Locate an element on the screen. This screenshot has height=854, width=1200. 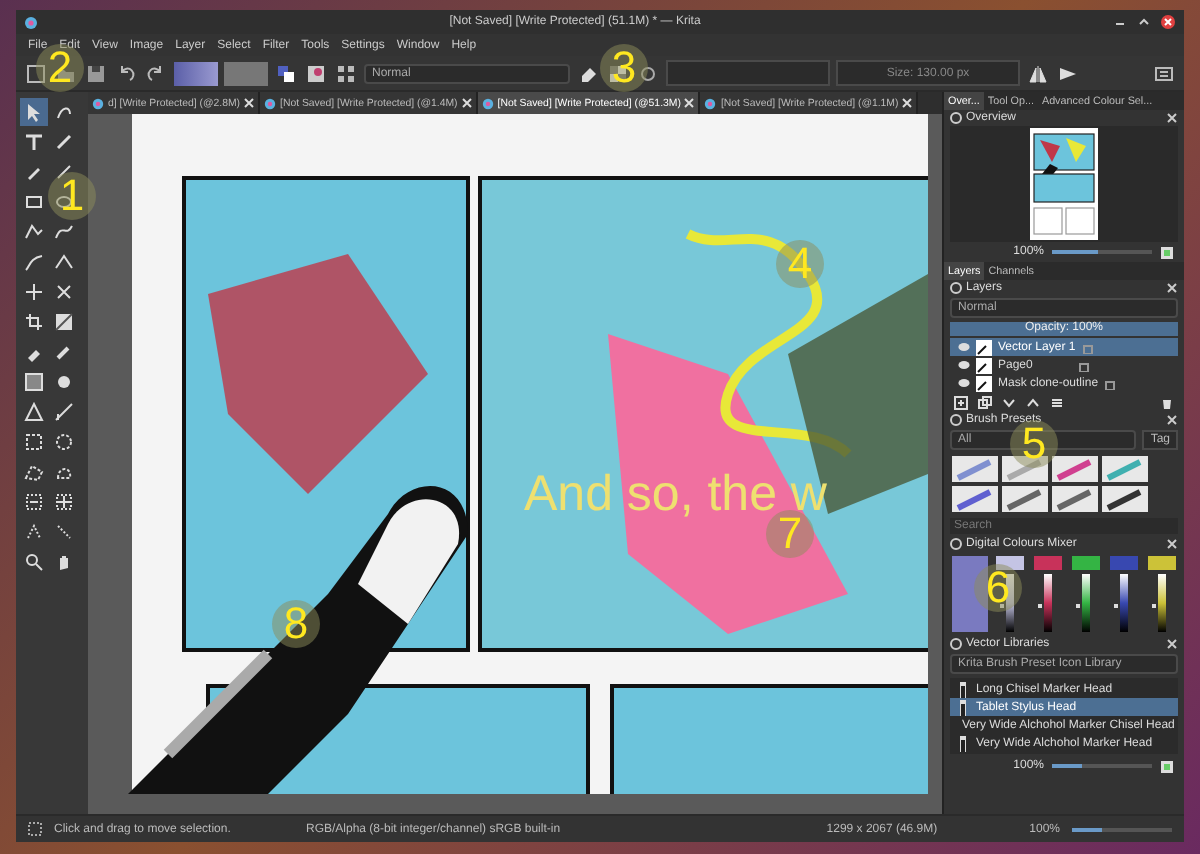
opacity-field is located at coordinates (748, 73).